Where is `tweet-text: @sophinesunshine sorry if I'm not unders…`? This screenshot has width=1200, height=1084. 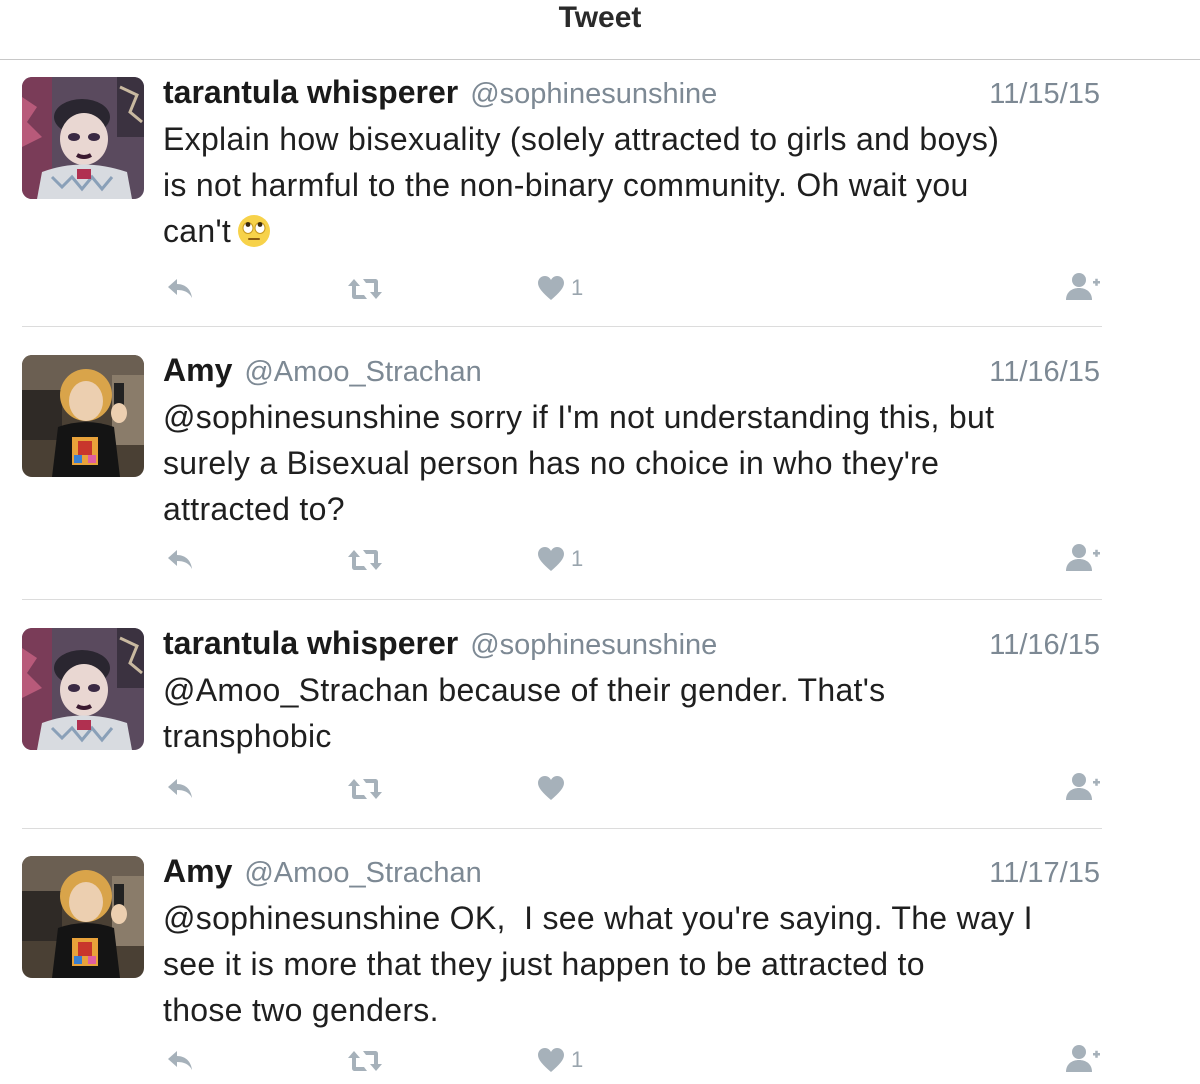
tweet-text: @sophinesunshine sorry if I'm not unders… is located at coordinates (579, 463).